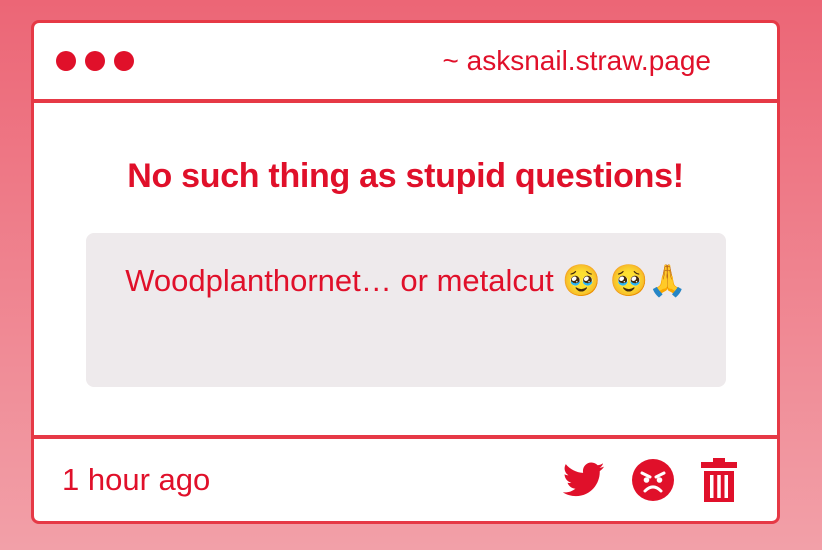 This screenshot has height=550, width=822. I want to click on twitter-bird-icon, so click(584, 479).